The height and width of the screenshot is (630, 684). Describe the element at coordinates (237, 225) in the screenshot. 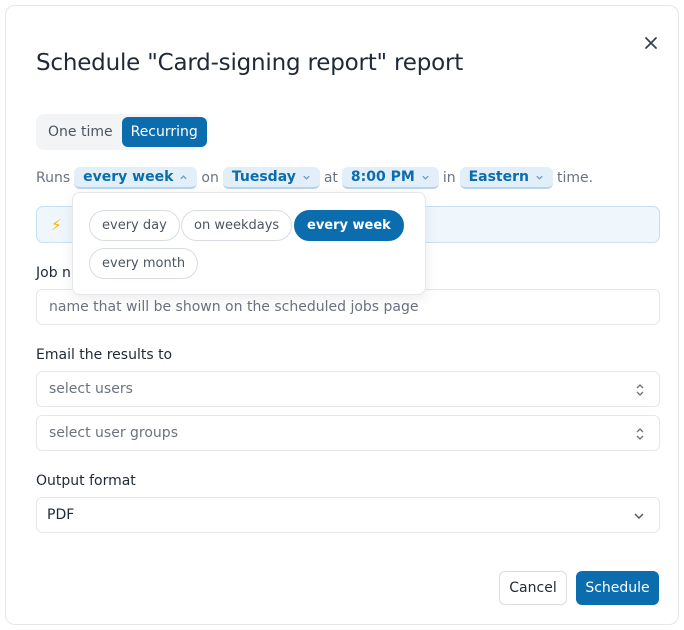

I see `option-on-weekdays: on weekdays` at that location.